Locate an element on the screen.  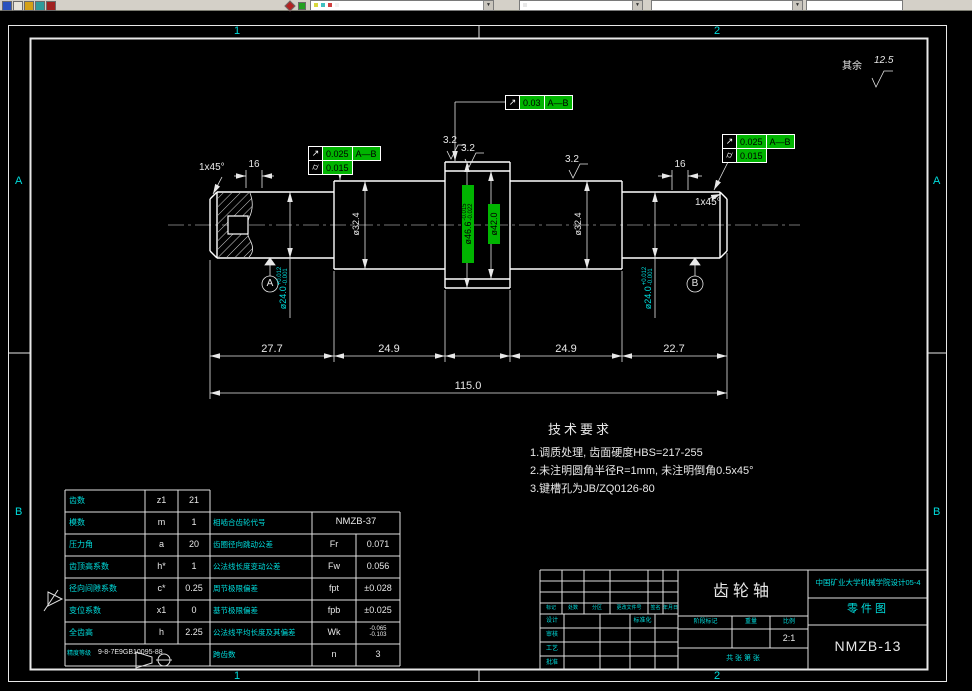
gdt-frame-left-2: ⌭ 0.015 is located at coordinates (330, 167).